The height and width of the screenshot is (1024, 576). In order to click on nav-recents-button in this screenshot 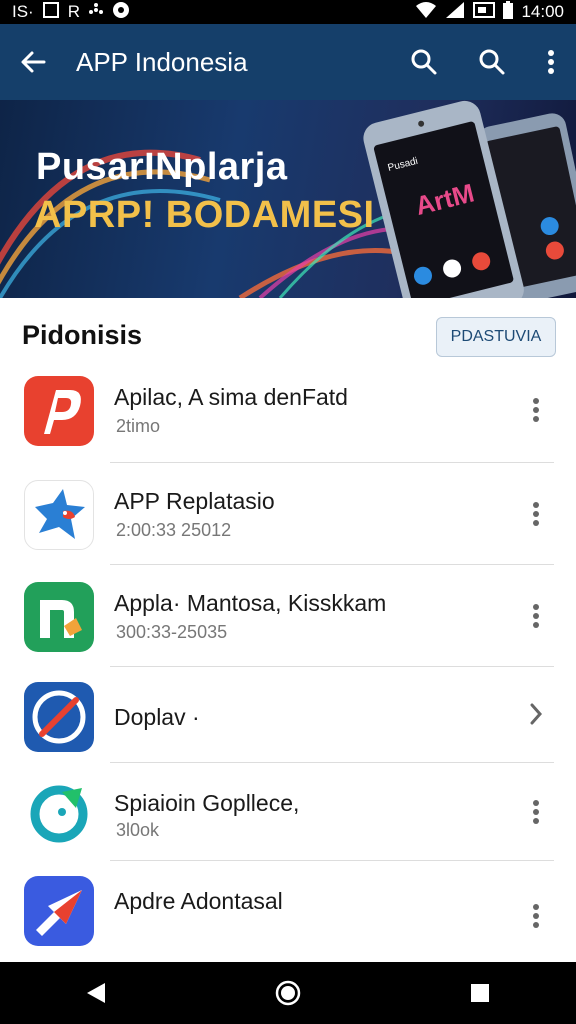, I will do `click(480, 993)`.